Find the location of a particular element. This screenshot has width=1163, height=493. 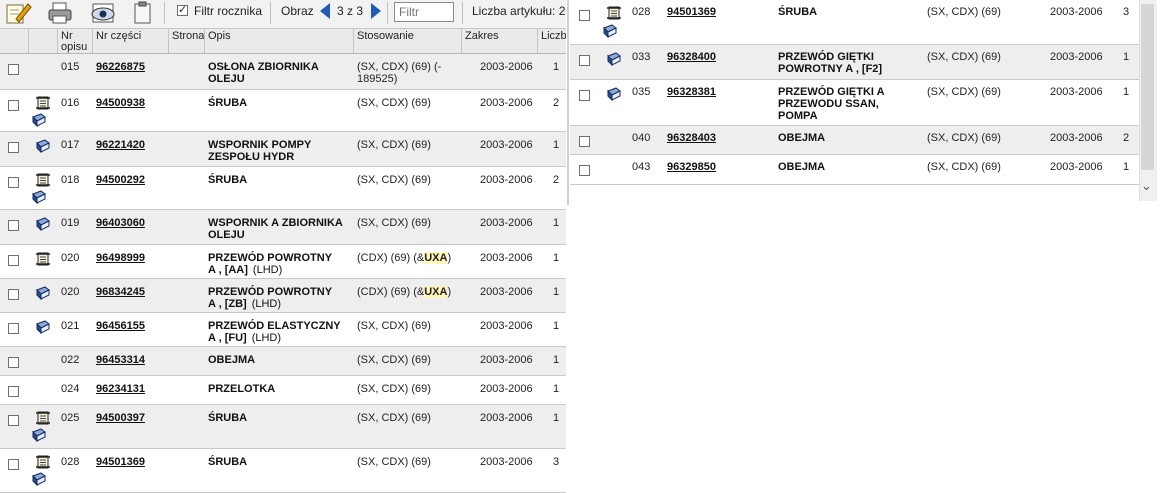

application-text: (SX, CDX) (69) is located at coordinates (964, 12).